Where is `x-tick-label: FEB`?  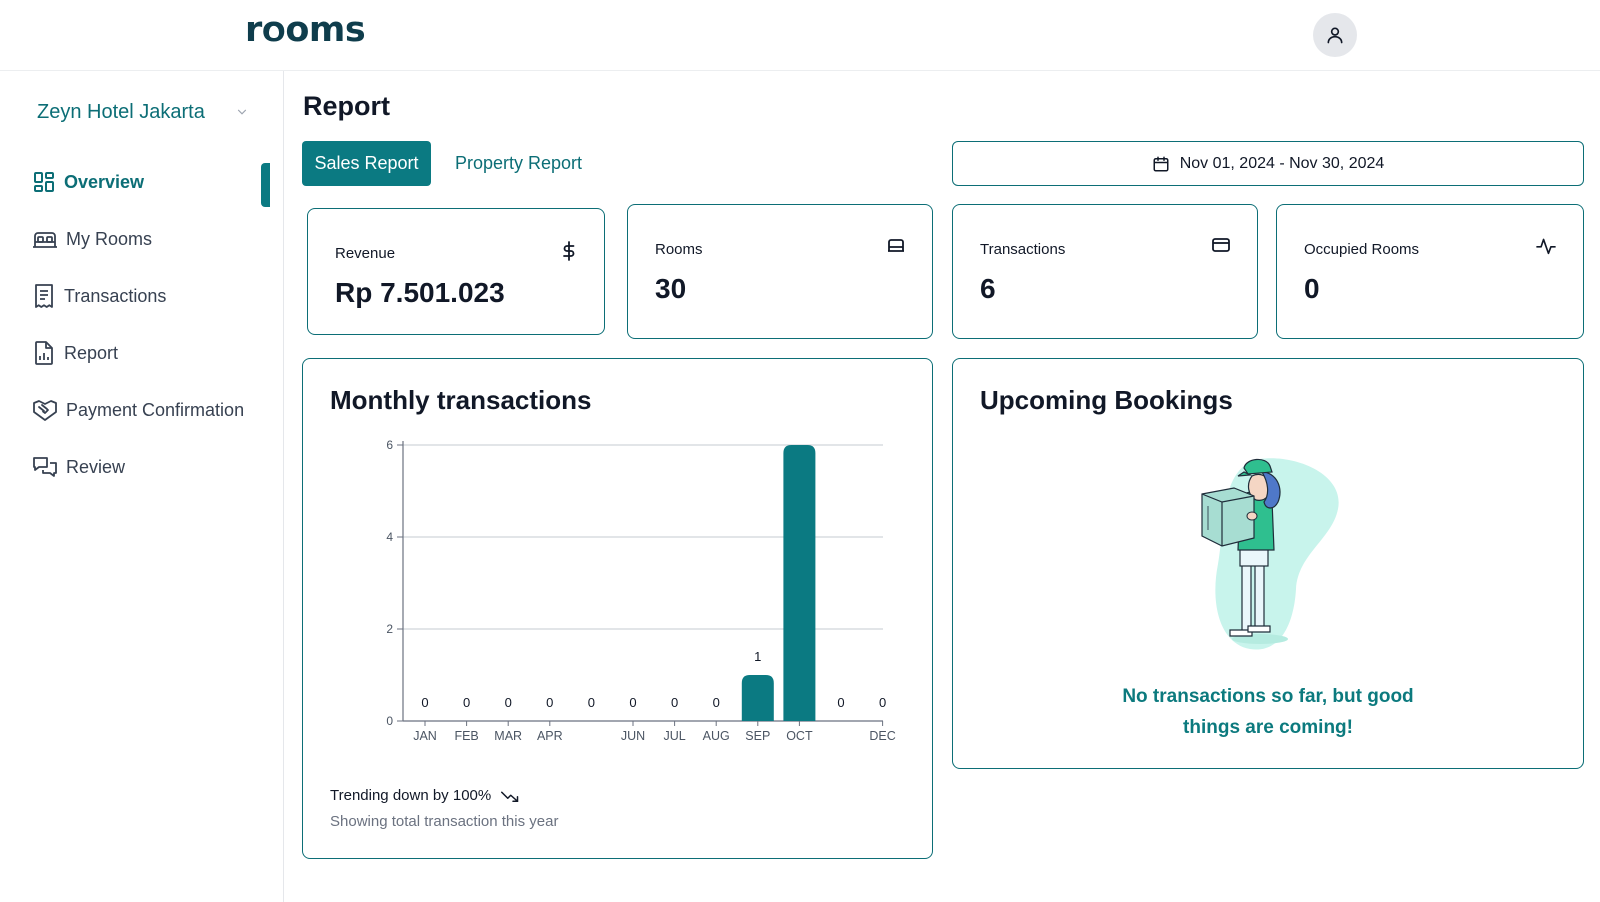
x-tick-label: FEB is located at coordinates (466, 736).